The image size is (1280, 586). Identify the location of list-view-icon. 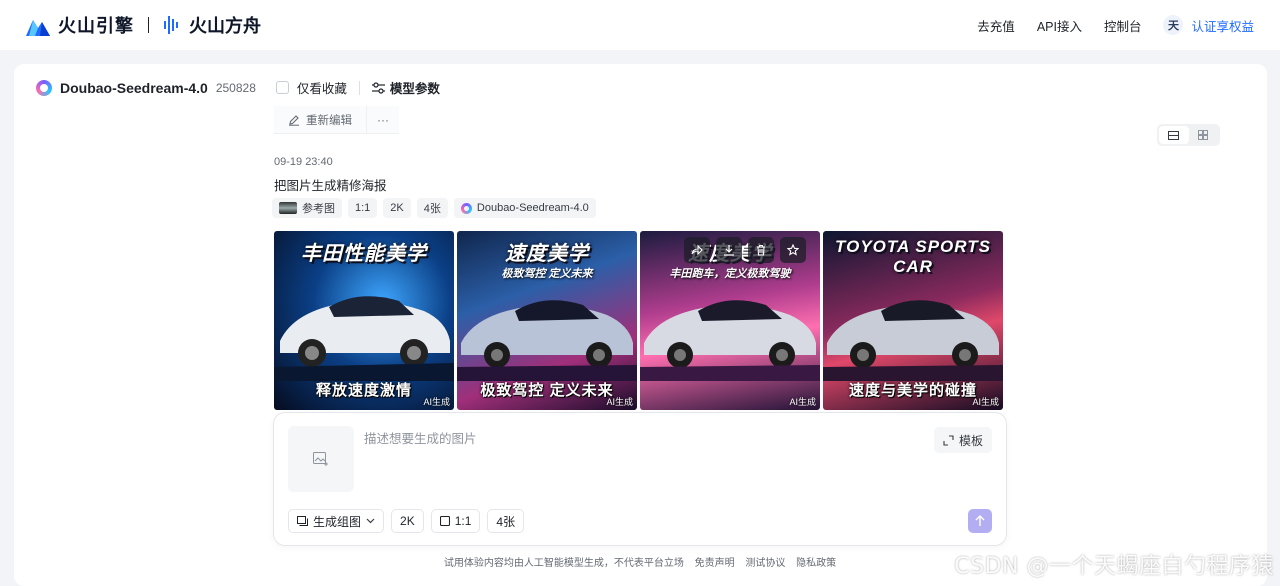
(1174, 135).